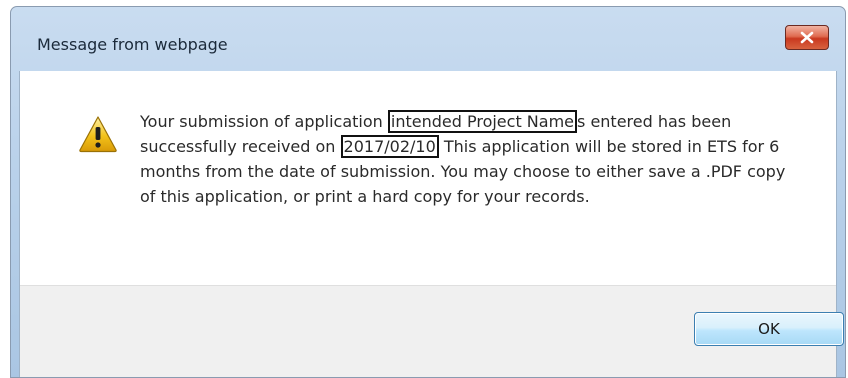 The image size is (848, 378). I want to click on warning-icon, so click(98, 134).